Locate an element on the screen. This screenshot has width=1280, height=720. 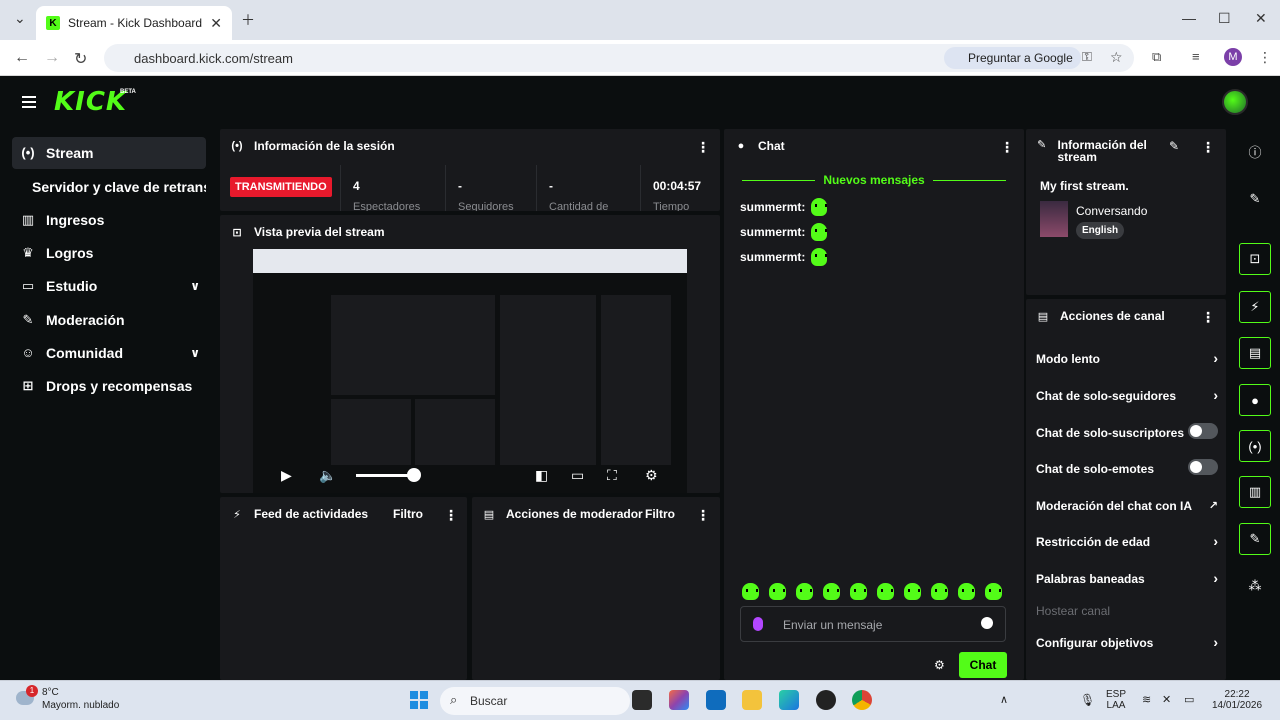
tab-search-icon: ⌄ is located at coordinates (20, 18).